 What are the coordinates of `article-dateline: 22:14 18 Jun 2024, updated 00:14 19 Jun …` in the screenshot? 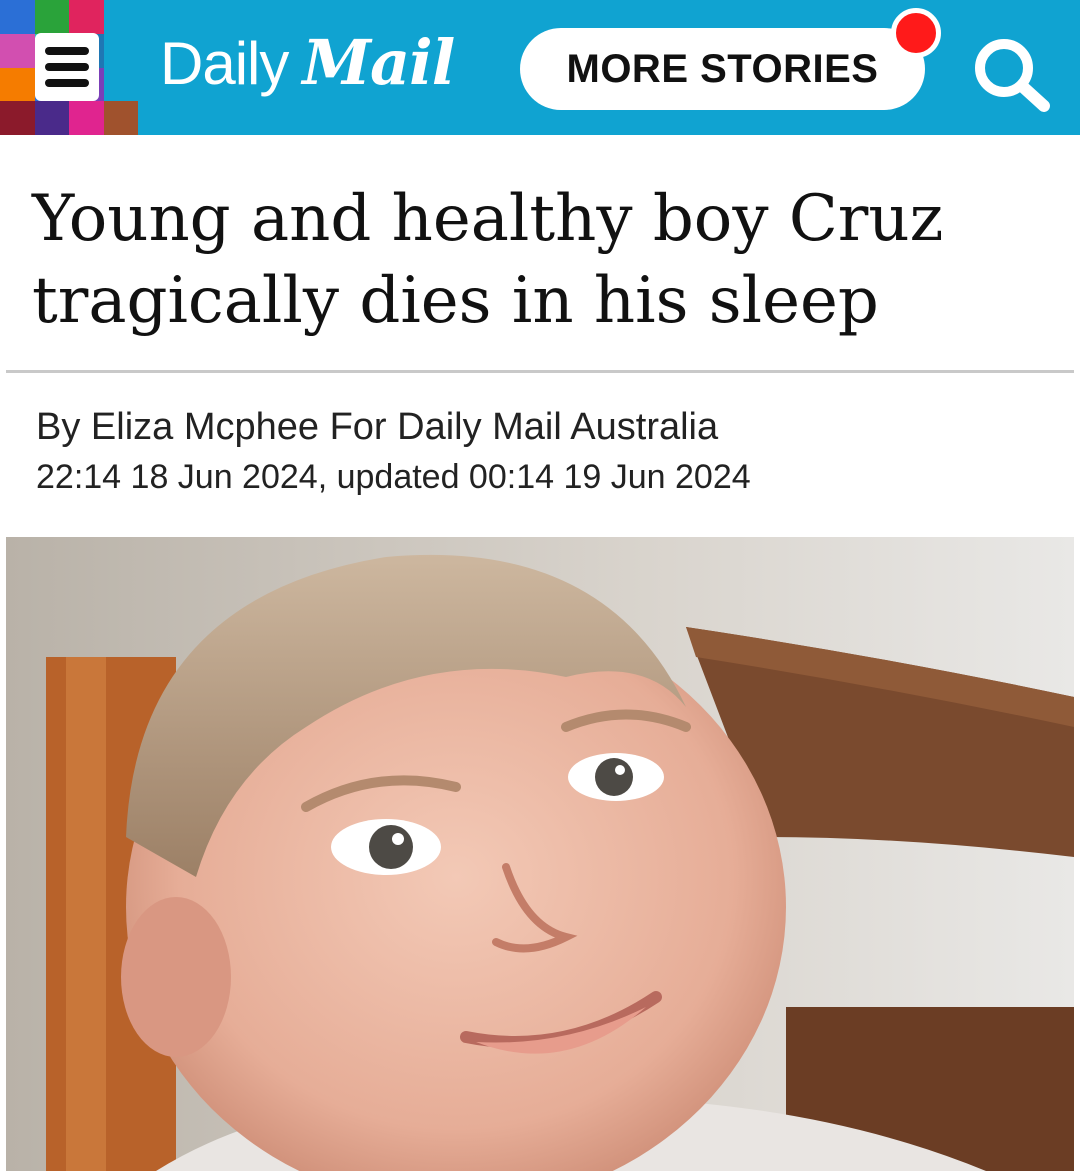 It's located at (393, 477).